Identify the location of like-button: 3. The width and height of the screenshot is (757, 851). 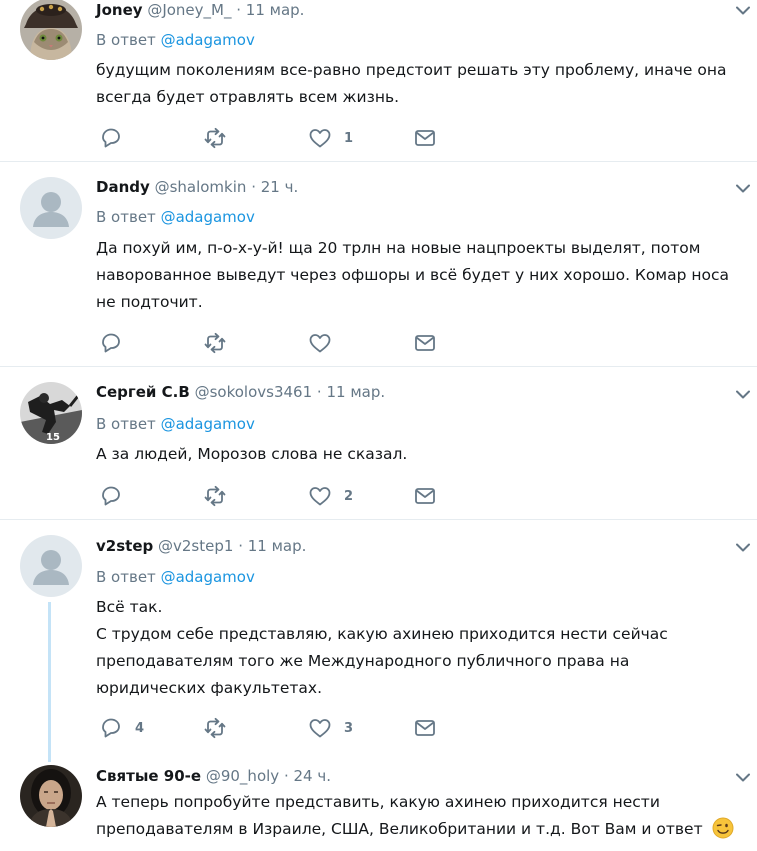
(330, 728).